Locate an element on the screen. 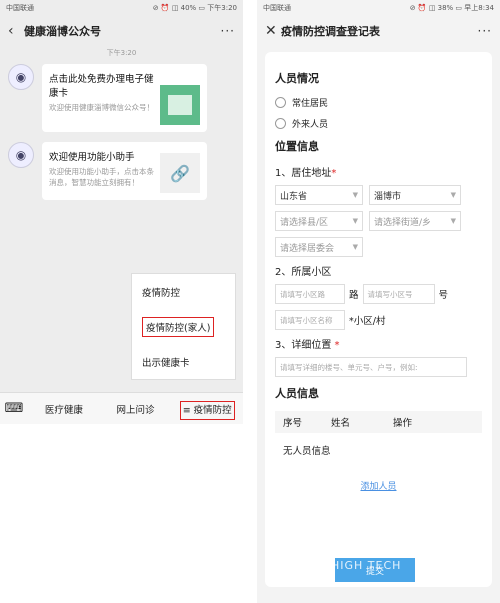 The height and width of the screenshot is (603, 500). health-card-message: 点击此处免费办理电子健康卡 欢迎使用健康淄博微信公众号！ is located at coordinates (124, 98).